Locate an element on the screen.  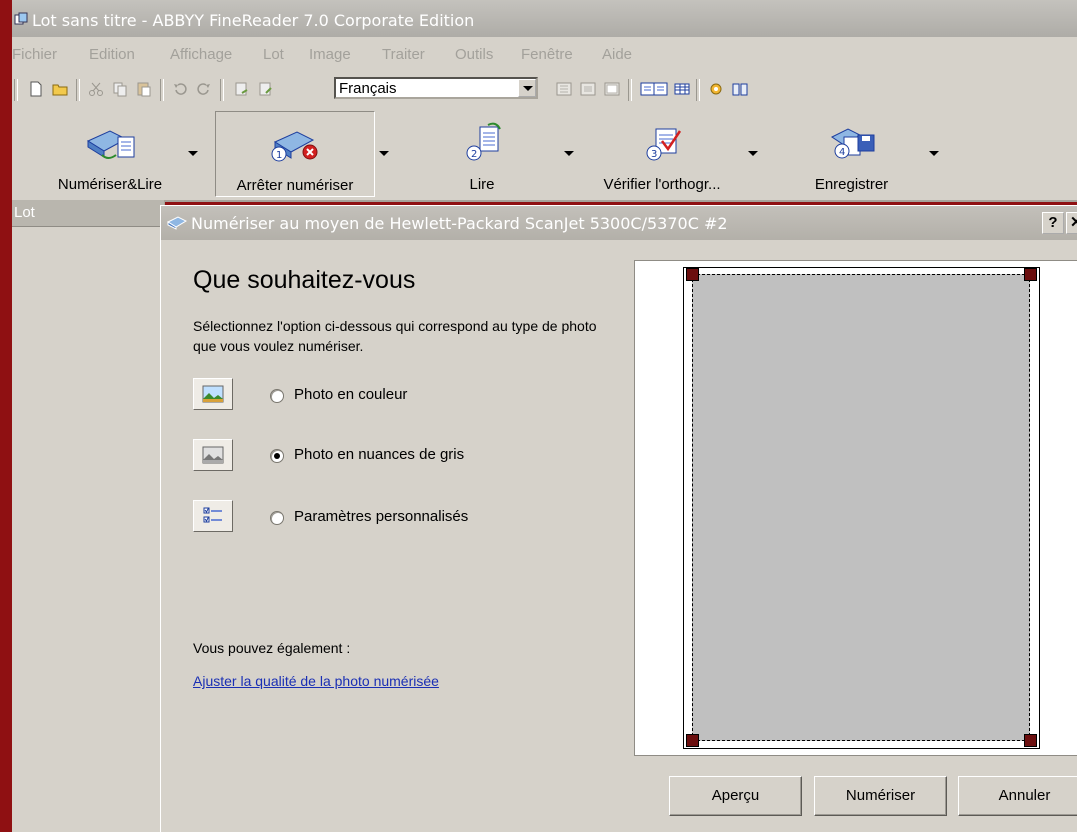
open-icon is located at coordinates (60, 89).